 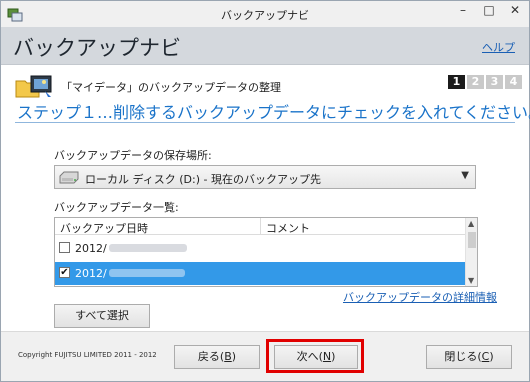 What do you see at coordinates (116, 207) in the screenshot?
I see `backup-list-label: バックアップデータ一覧:` at bounding box center [116, 207].